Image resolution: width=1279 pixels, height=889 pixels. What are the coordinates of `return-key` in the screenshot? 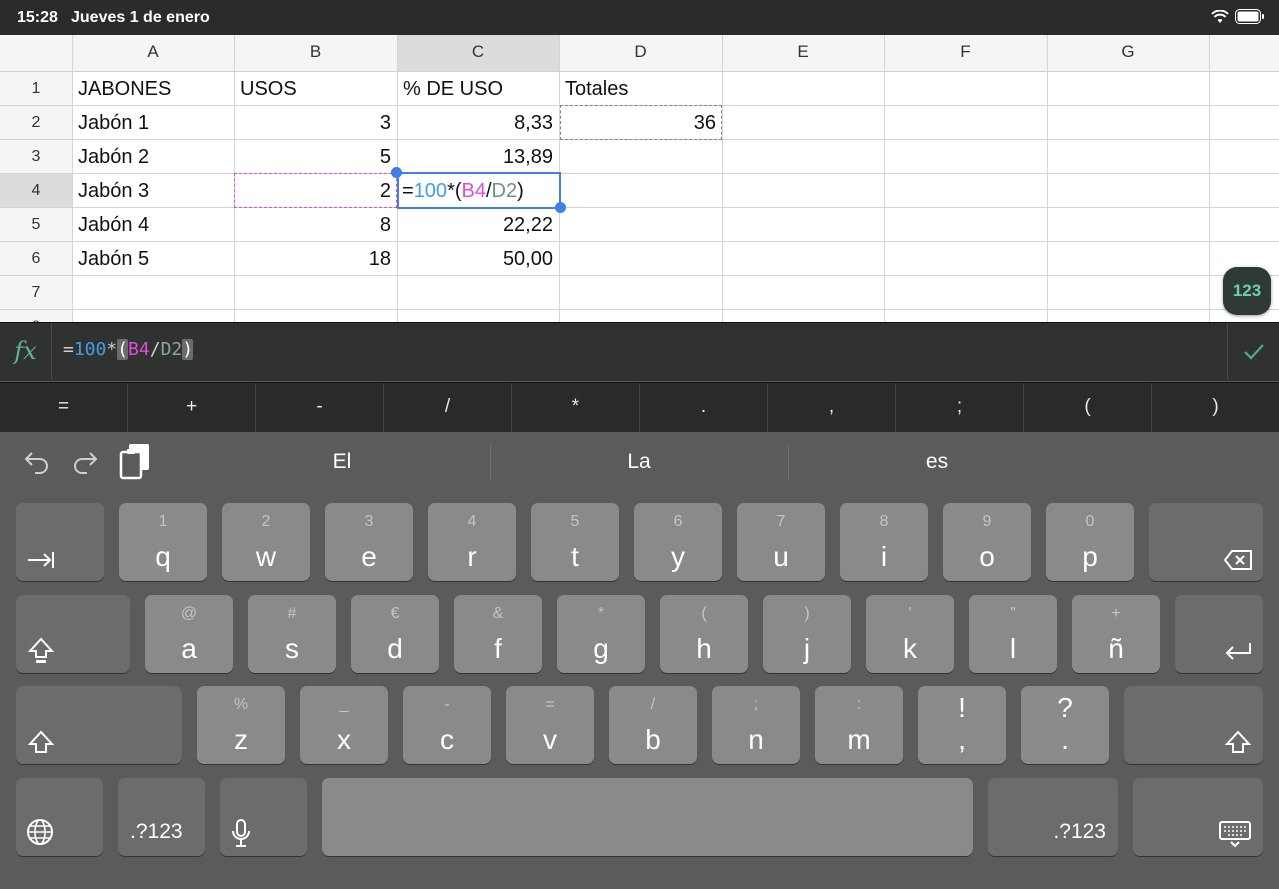 It's located at (1219, 634).